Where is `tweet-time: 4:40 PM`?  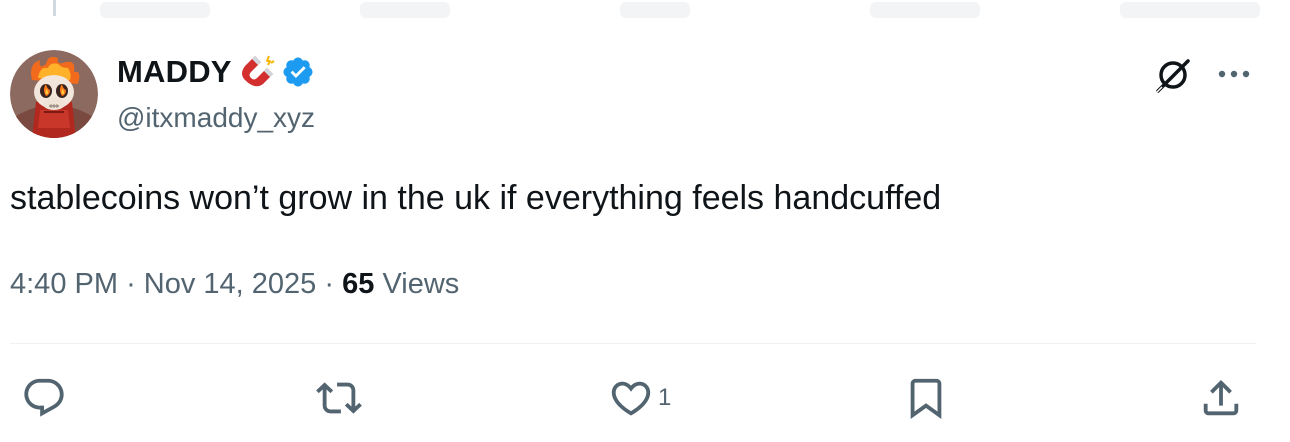
tweet-time: 4:40 PM is located at coordinates (64, 284).